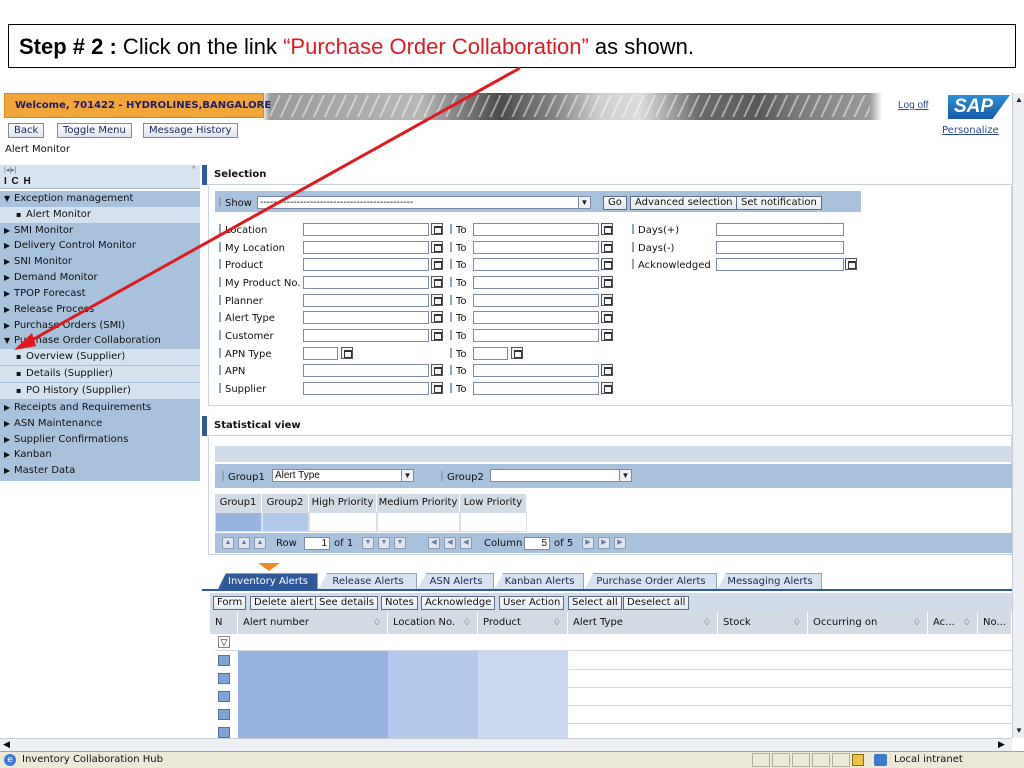 The image size is (1024, 768). Describe the element at coordinates (433, 623) in the screenshot. I see `column-header: Location No. ♢` at that location.